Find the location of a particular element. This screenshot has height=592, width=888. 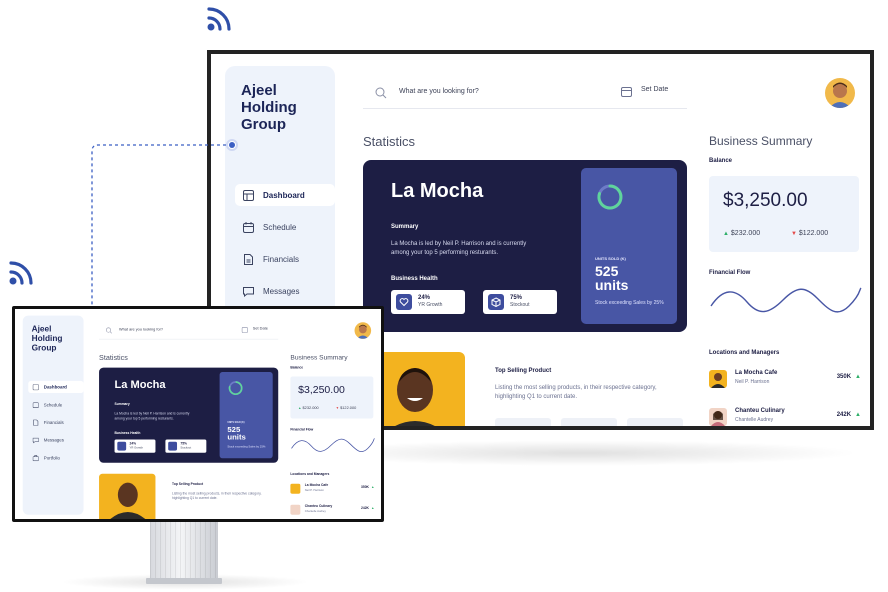

product-photo is located at coordinates (127, 496).